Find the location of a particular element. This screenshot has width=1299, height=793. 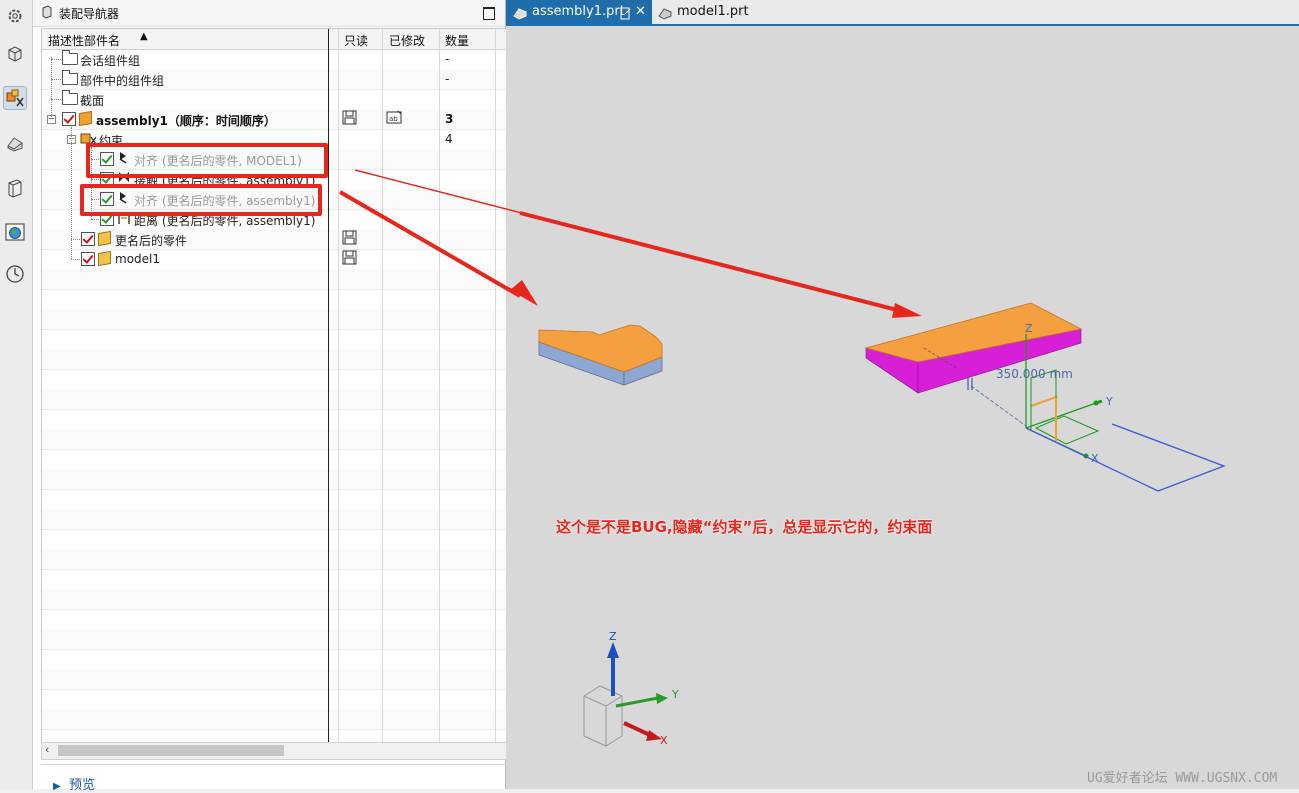

constraint-navigator-icon is located at coordinates (15, 144).